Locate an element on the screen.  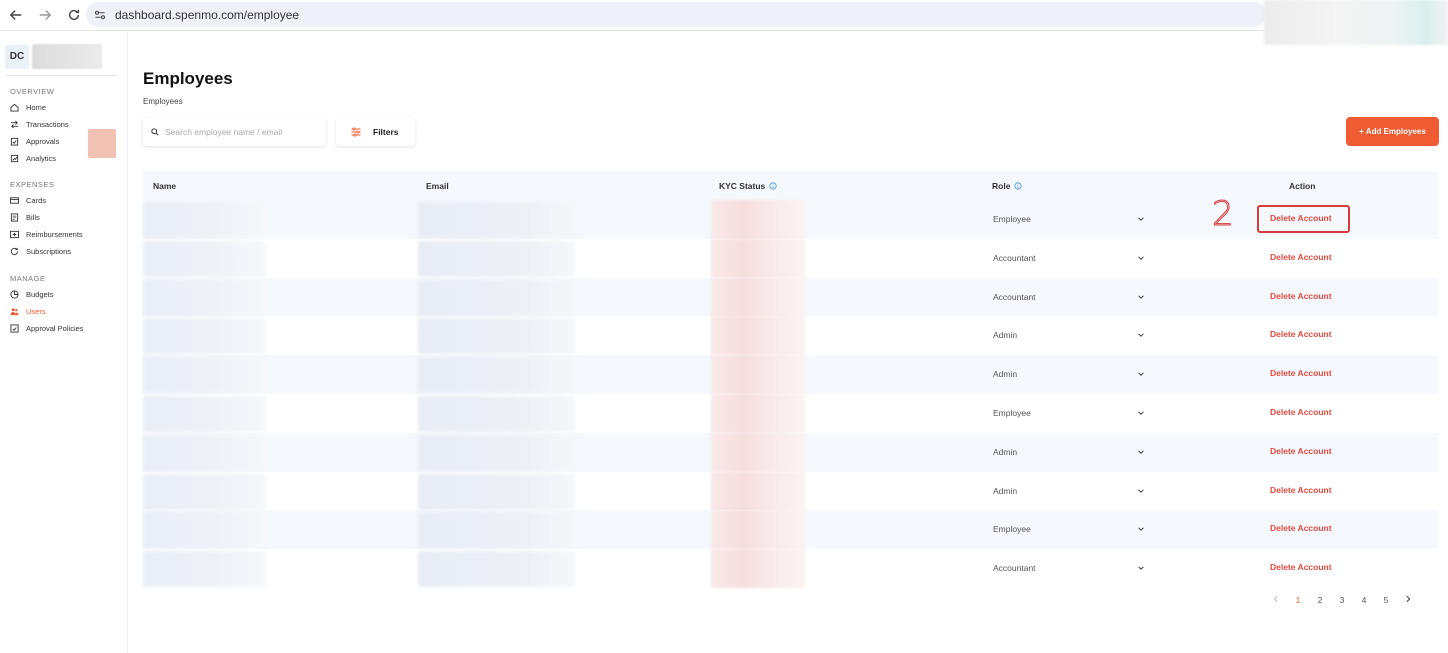
sidebar-item-label: Reimbursements is located at coordinates (54, 234).